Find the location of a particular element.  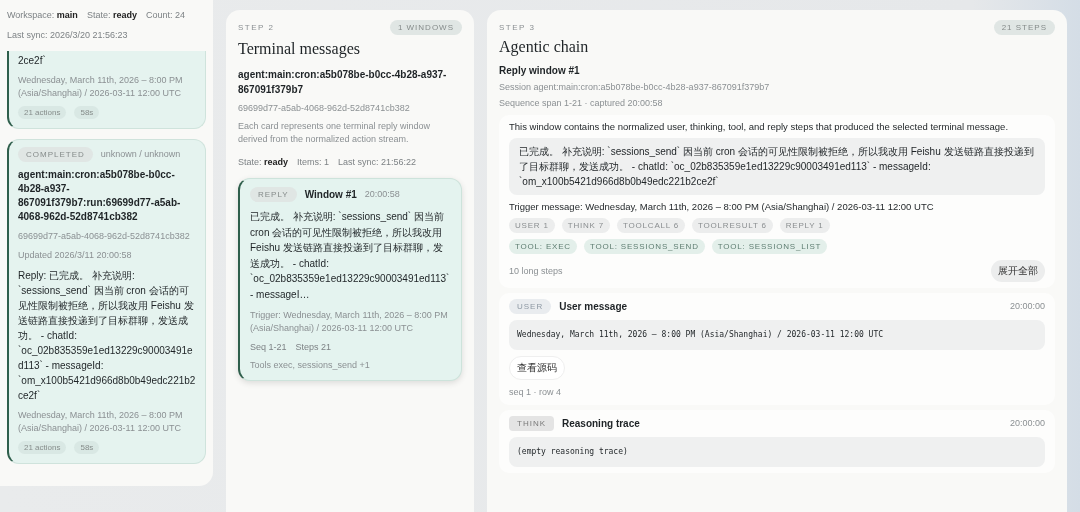

step-content: Wednesday, March 11th, 2026 – 8:00 PM (Asia/Shanghai) / 2026-03-11 12:00 UTC is located at coordinates (777, 335).